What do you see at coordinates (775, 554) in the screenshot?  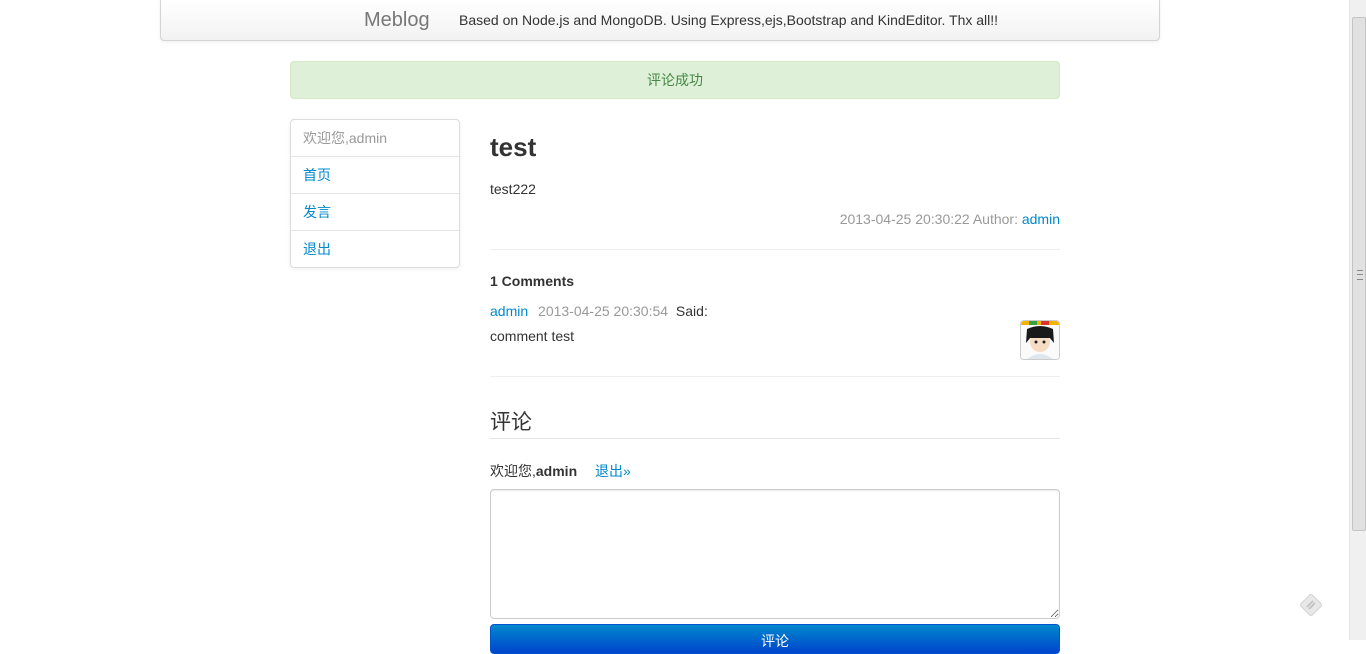 I see `comment-textarea` at bounding box center [775, 554].